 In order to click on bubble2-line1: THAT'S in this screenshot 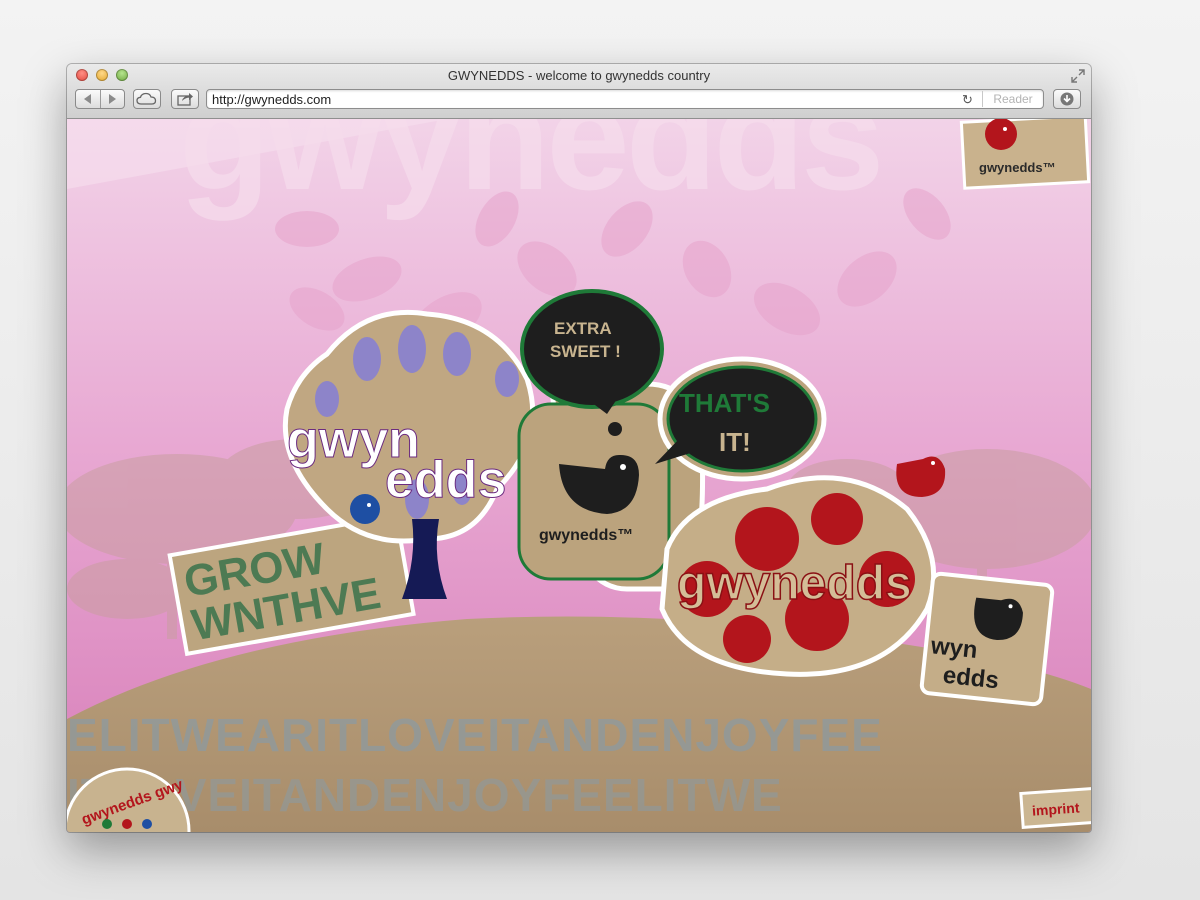, I will do `click(724, 403)`.